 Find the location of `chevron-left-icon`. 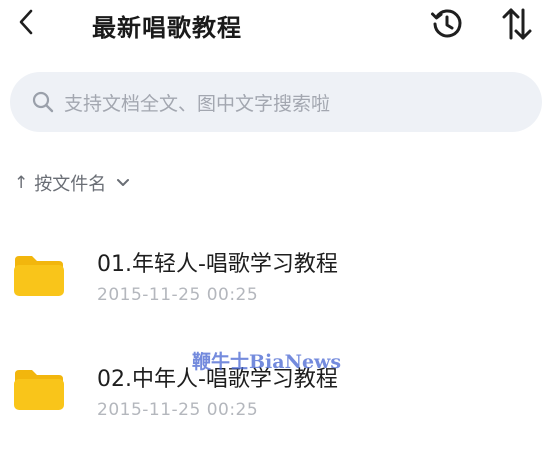

chevron-left-icon is located at coordinates (26, 22).